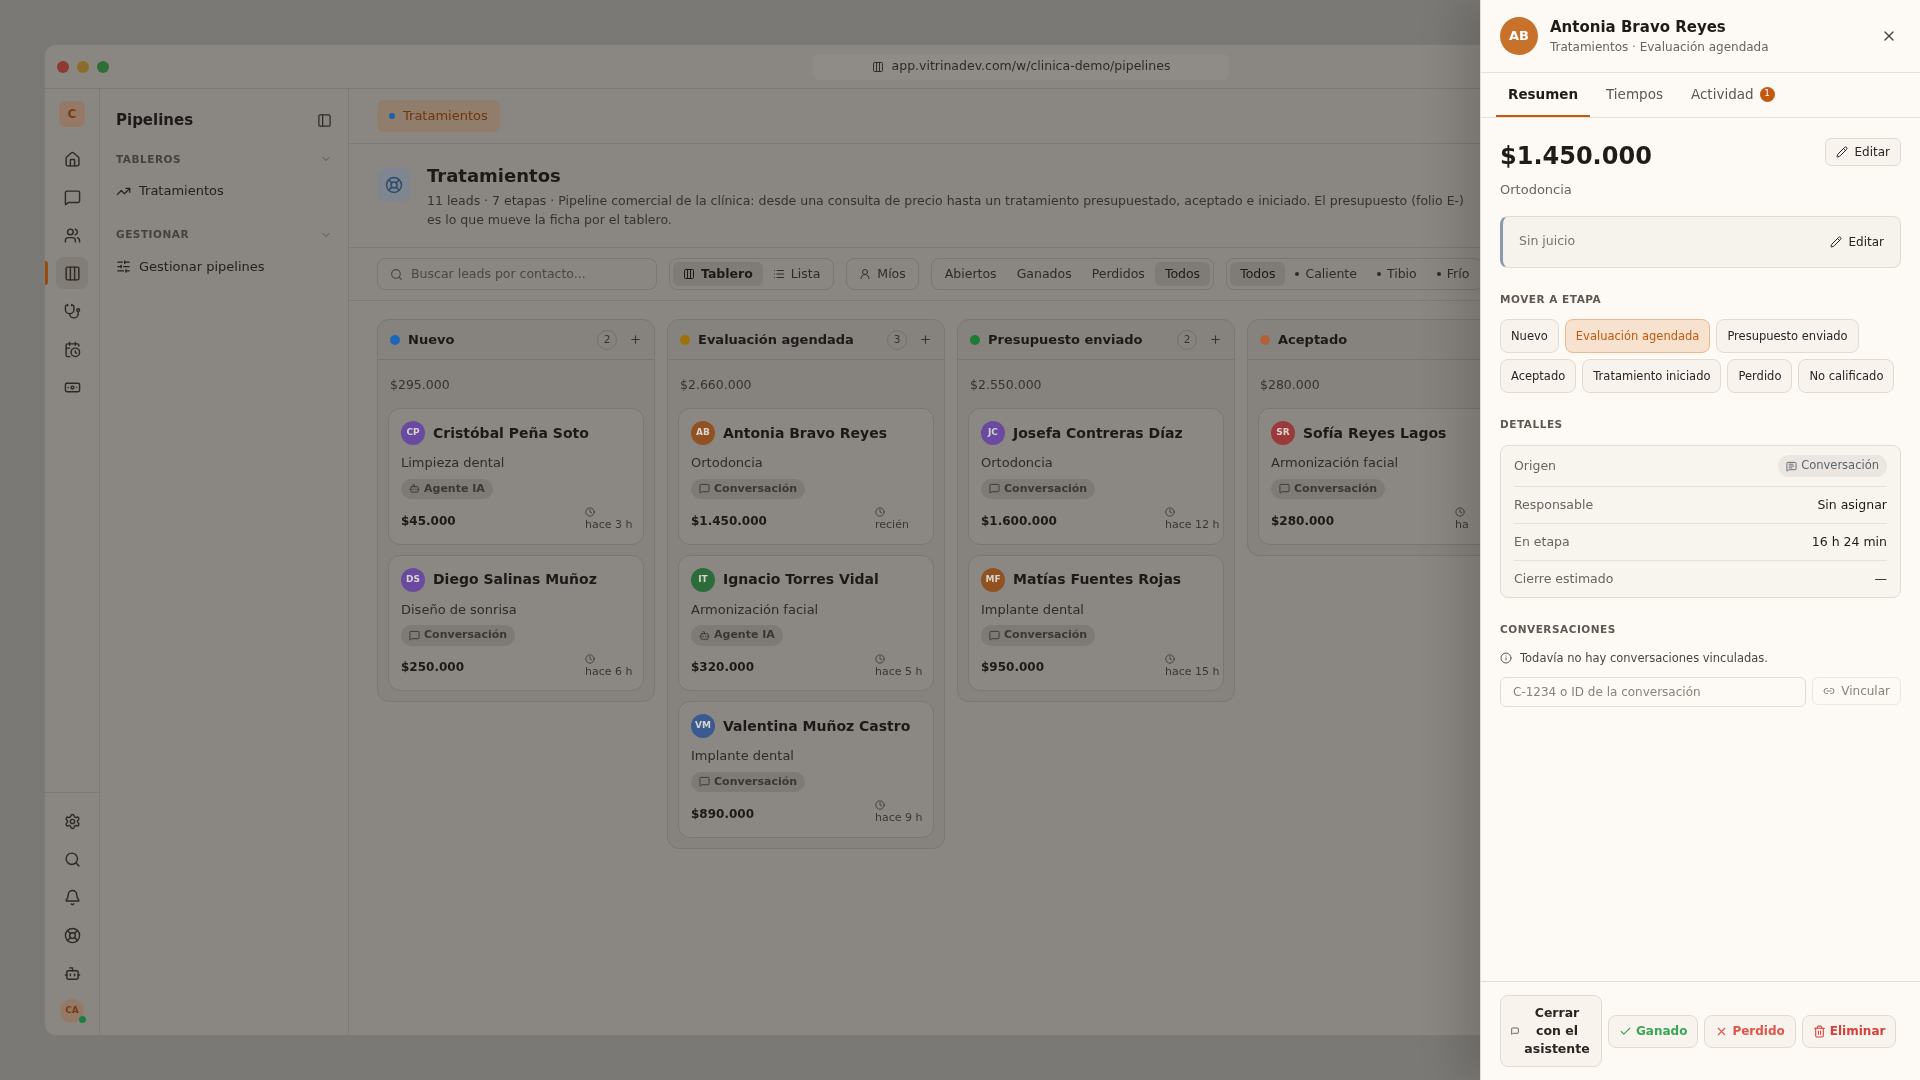 The image size is (1920, 1080). I want to click on won-button: Ganado, so click(1653, 1031).